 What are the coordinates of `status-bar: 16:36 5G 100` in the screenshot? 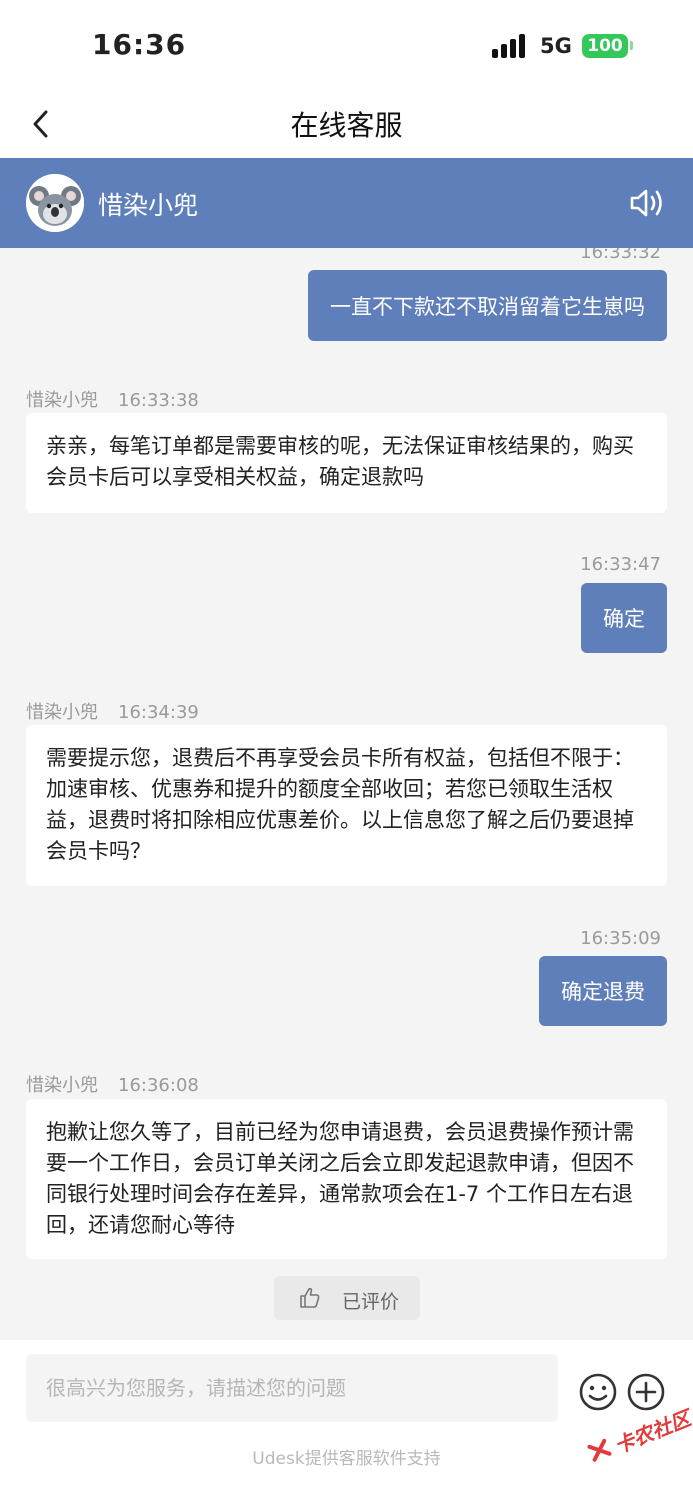 It's located at (346, 46).